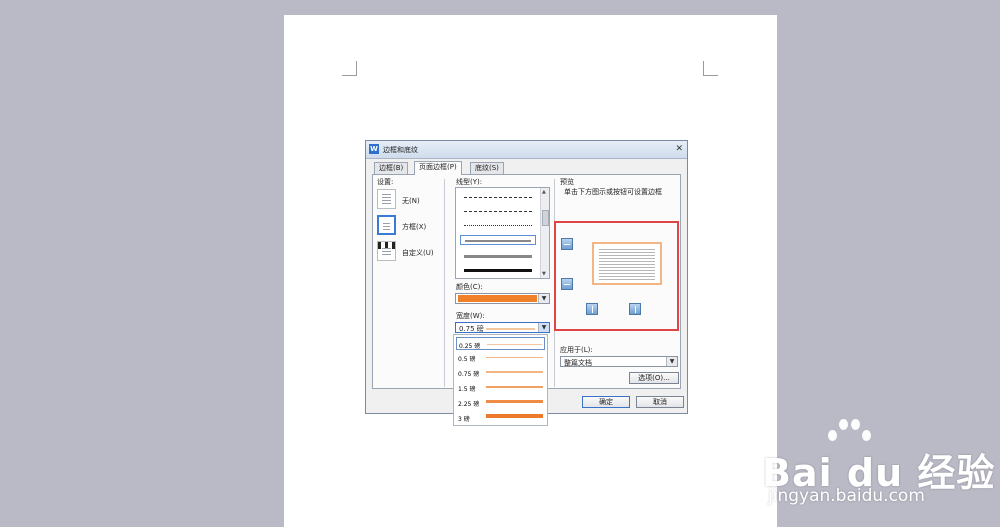 This screenshot has height=527, width=1000. What do you see at coordinates (385, 182) in the screenshot?
I see `settings-label: 设置:` at bounding box center [385, 182].